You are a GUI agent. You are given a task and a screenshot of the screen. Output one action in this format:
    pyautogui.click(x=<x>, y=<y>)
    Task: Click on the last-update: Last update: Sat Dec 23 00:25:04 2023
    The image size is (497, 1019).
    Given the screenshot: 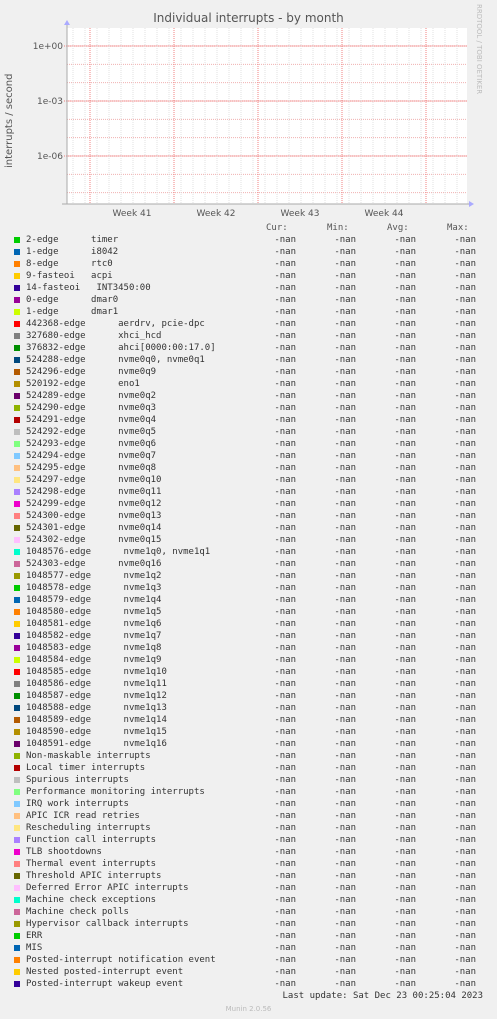 What is the action you would take?
    pyautogui.click(x=382, y=996)
    